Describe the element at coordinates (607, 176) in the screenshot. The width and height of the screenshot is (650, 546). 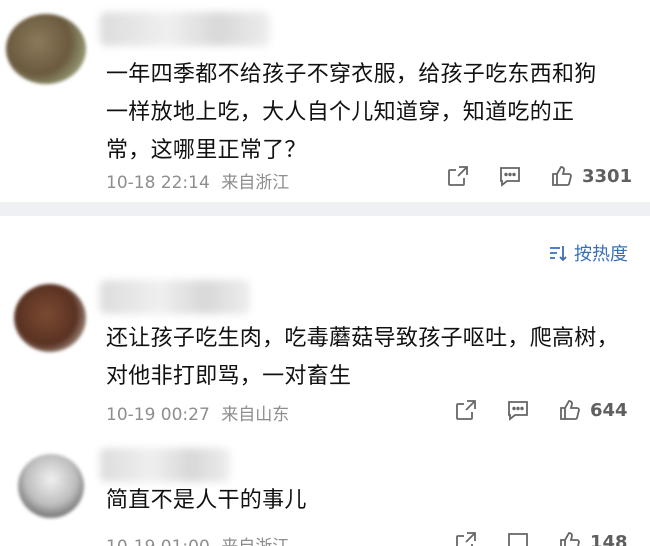
I see `like-count: 3301` at that location.